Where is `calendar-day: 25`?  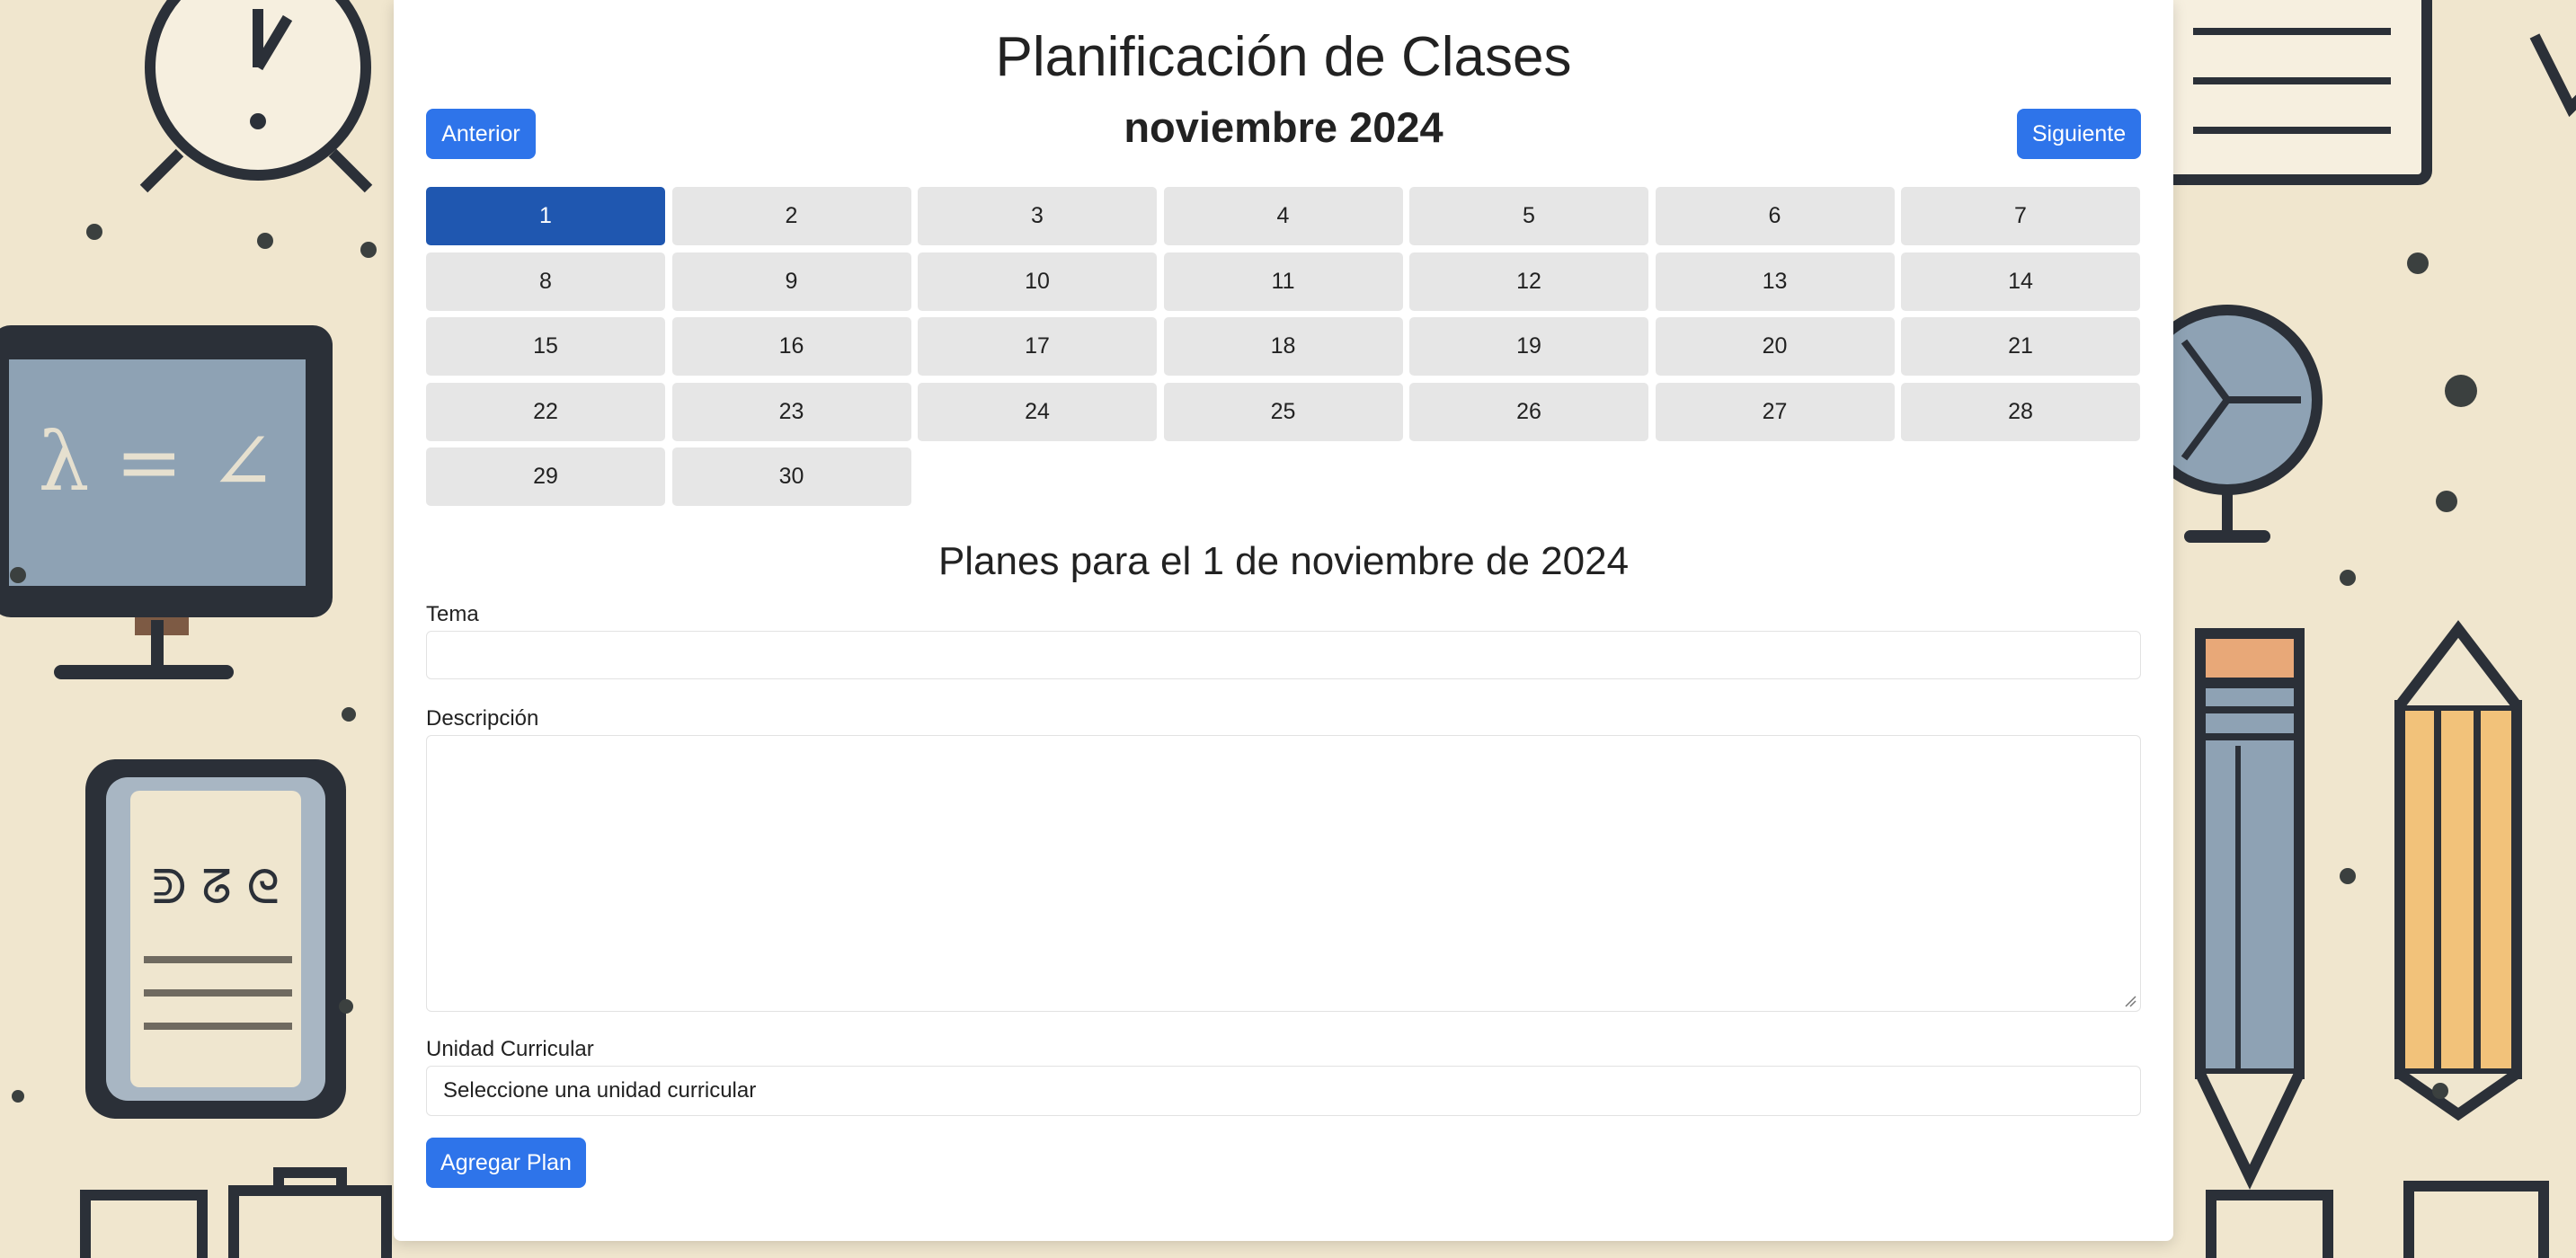 calendar-day: 25 is located at coordinates (1283, 411).